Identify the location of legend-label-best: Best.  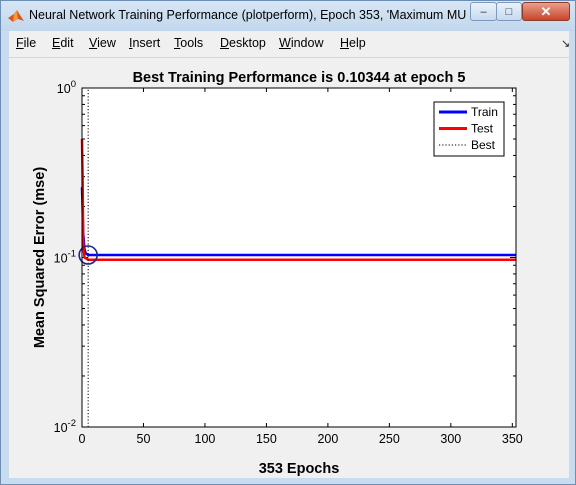
(483, 145).